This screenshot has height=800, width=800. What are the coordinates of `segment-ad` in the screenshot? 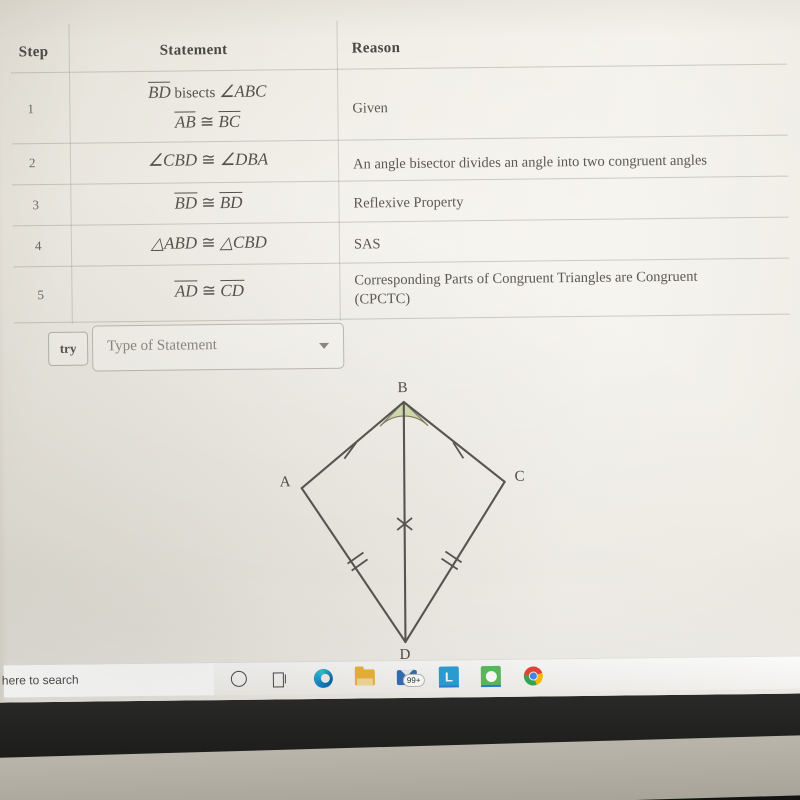 It's located at (353, 565).